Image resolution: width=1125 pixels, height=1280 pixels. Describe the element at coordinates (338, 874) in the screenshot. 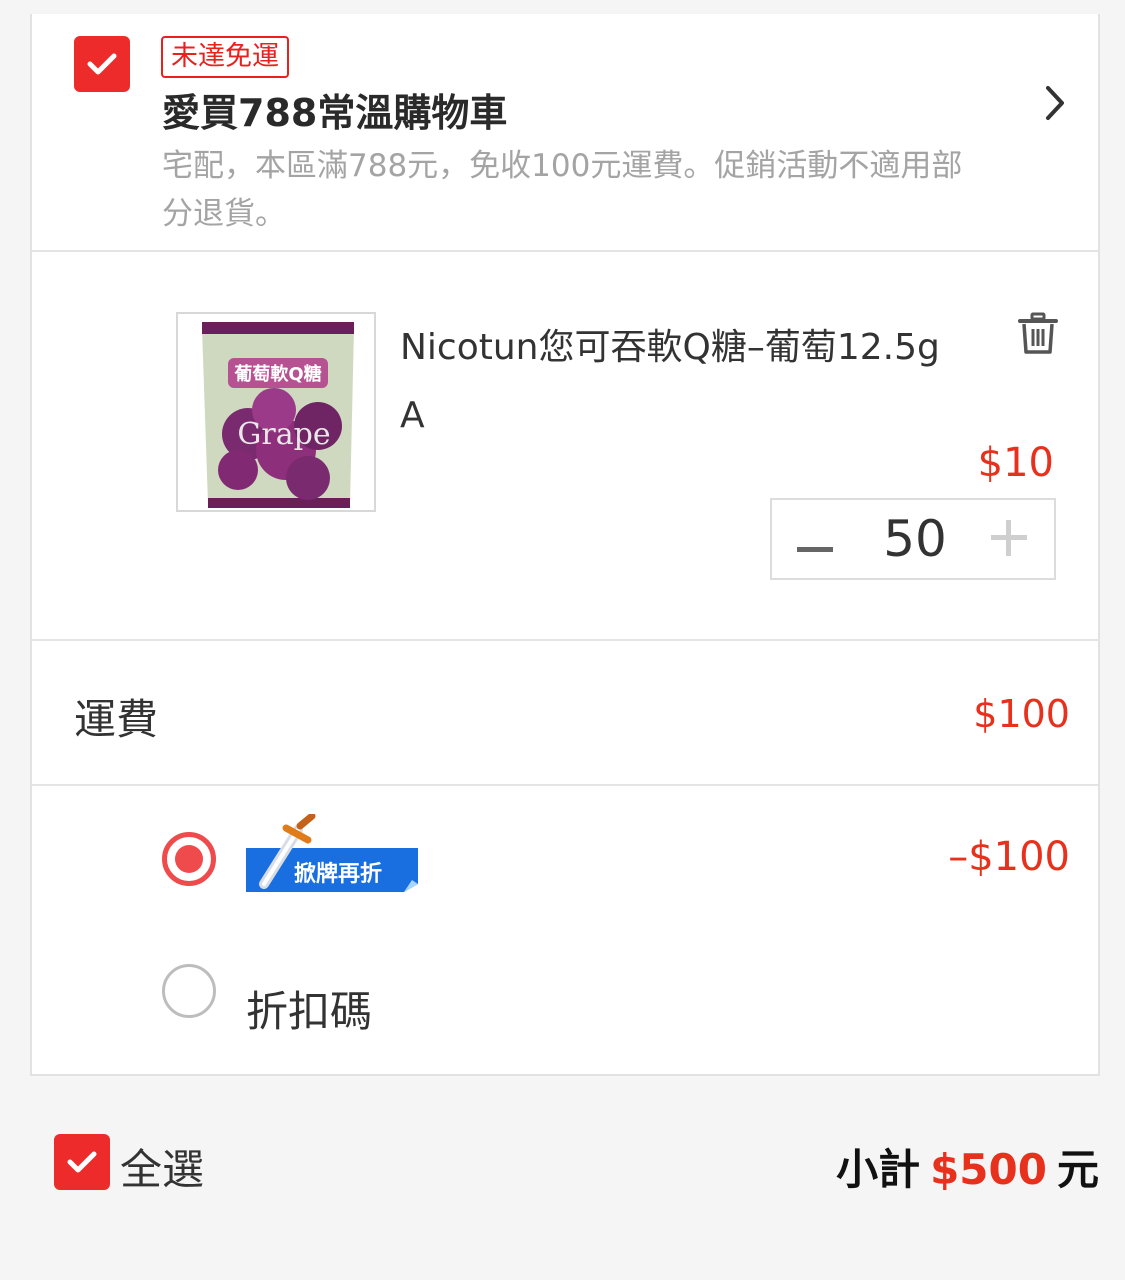

I see `promo-badge-text: 掀牌再折` at that location.